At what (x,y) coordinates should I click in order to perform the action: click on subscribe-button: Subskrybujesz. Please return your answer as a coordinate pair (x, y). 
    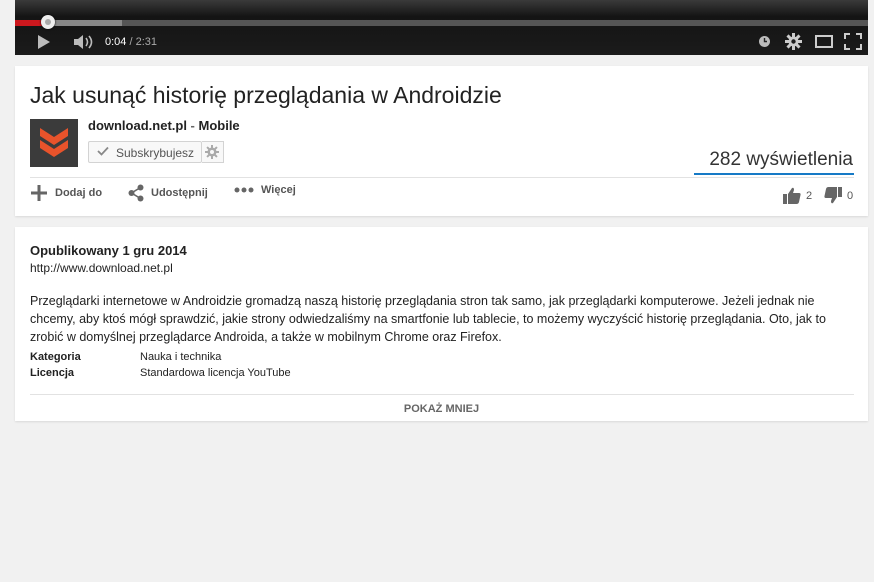
    Looking at the image, I should click on (145, 152).